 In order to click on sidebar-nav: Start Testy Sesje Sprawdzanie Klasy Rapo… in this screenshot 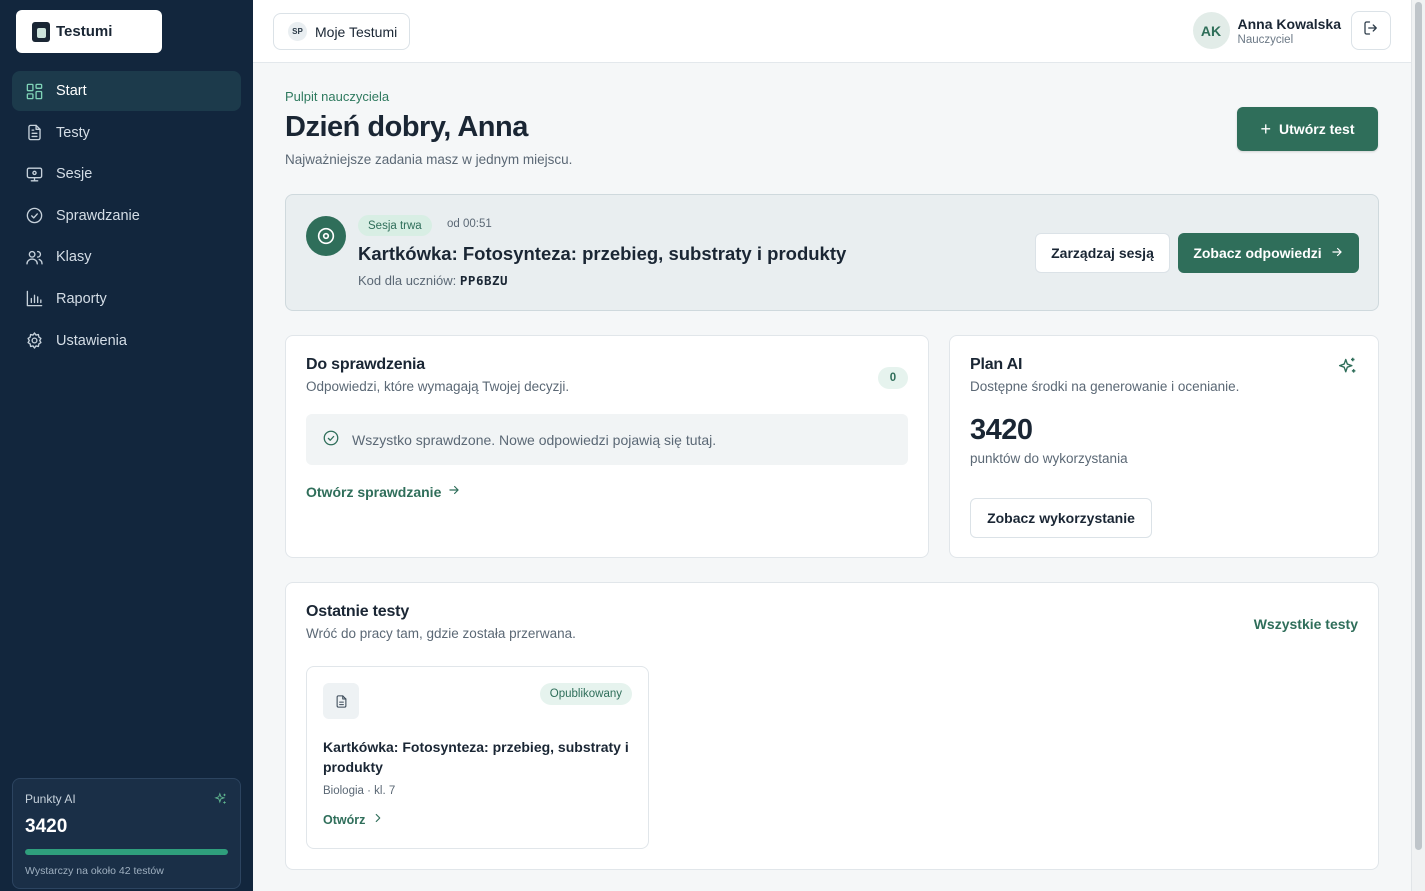, I will do `click(126, 216)`.